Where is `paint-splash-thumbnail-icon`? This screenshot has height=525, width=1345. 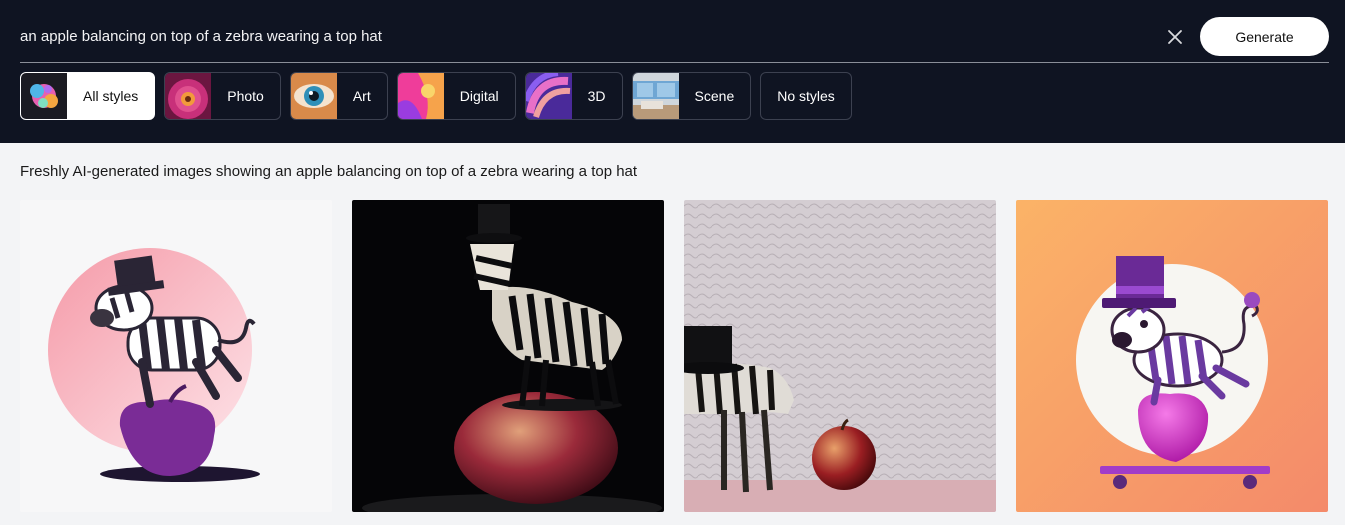
paint-splash-thumbnail-icon is located at coordinates (44, 96).